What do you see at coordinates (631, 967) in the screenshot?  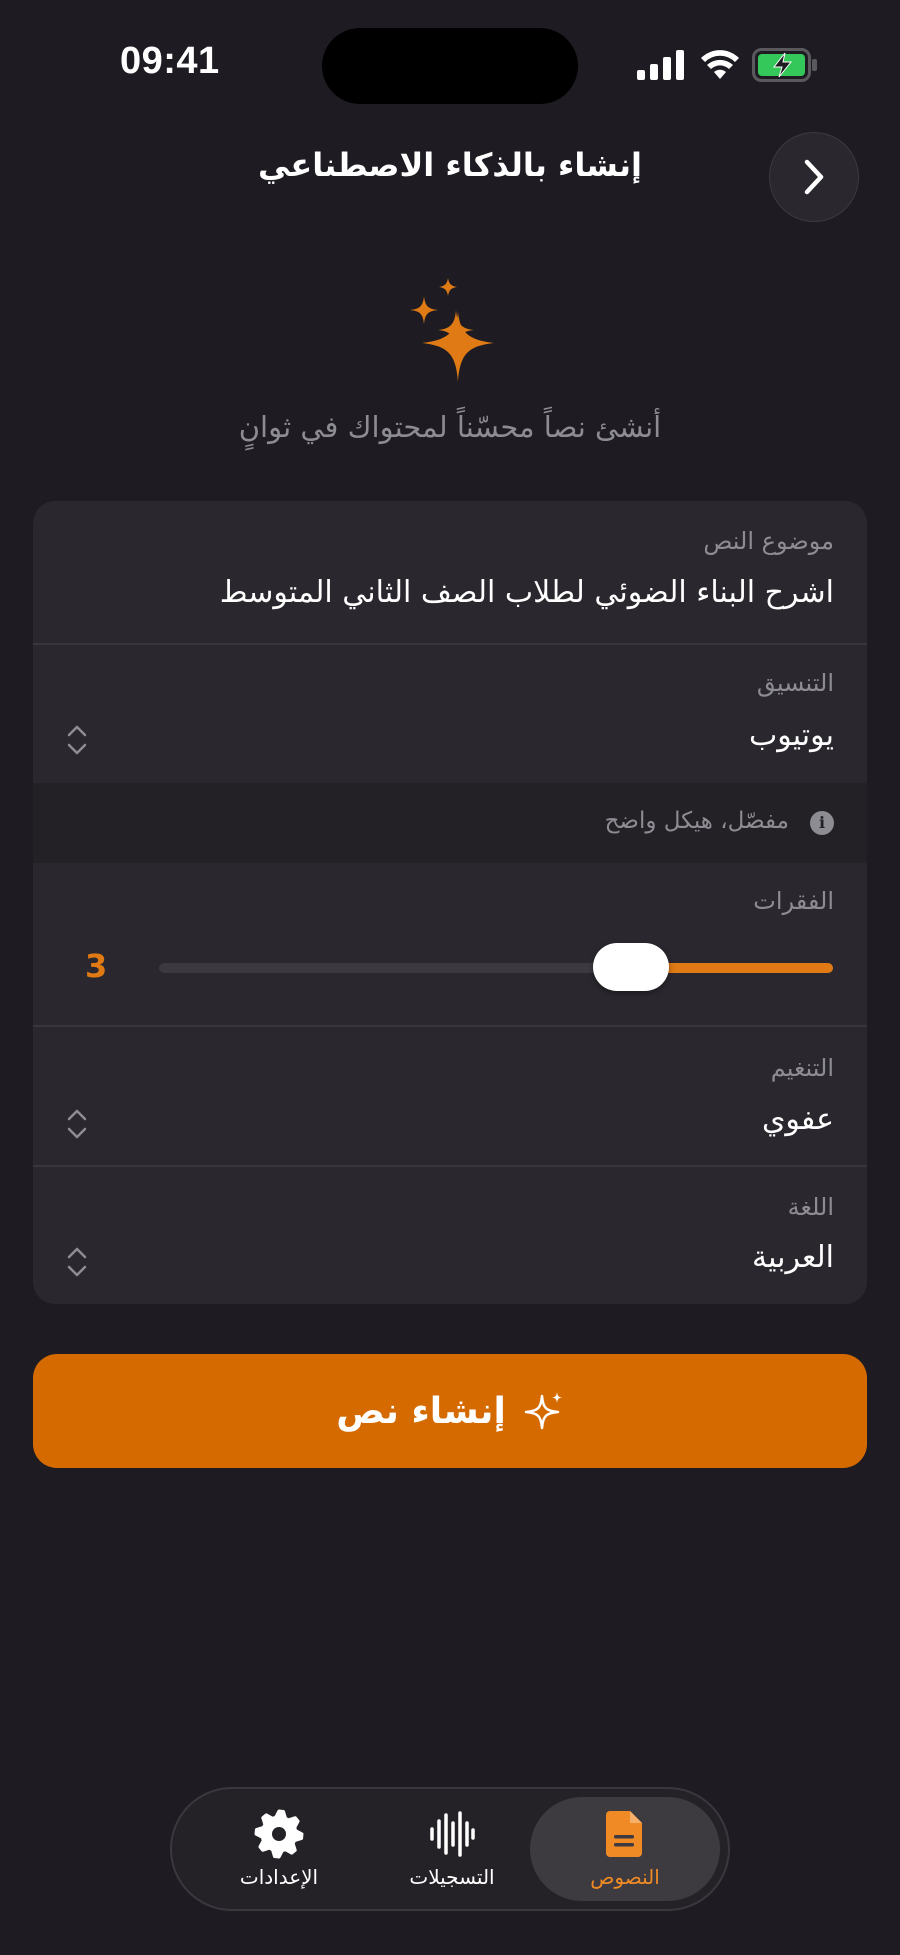 I see `slider-thumb` at bounding box center [631, 967].